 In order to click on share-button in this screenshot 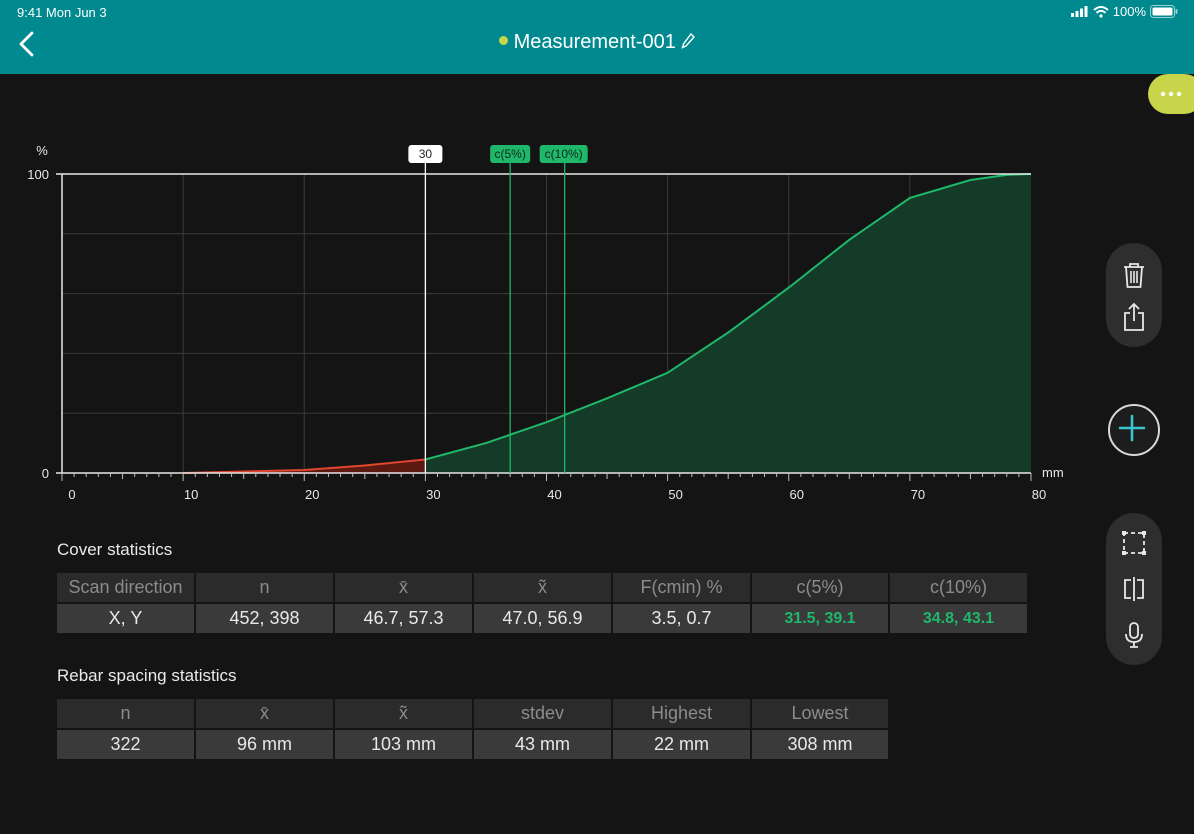, I will do `click(1134, 317)`.